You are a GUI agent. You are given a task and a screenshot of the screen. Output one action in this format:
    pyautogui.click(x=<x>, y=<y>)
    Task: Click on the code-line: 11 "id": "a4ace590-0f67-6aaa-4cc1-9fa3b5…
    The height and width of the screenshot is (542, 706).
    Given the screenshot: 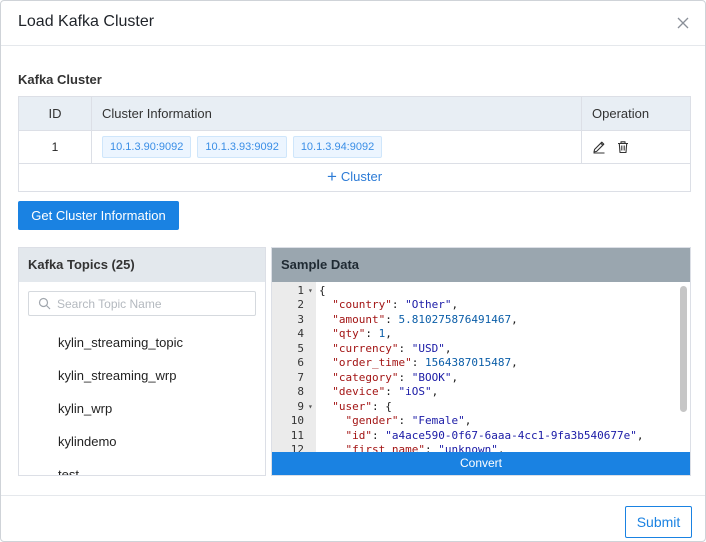 What is the action you would take?
    pyautogui.click(x=477, y=436)
    